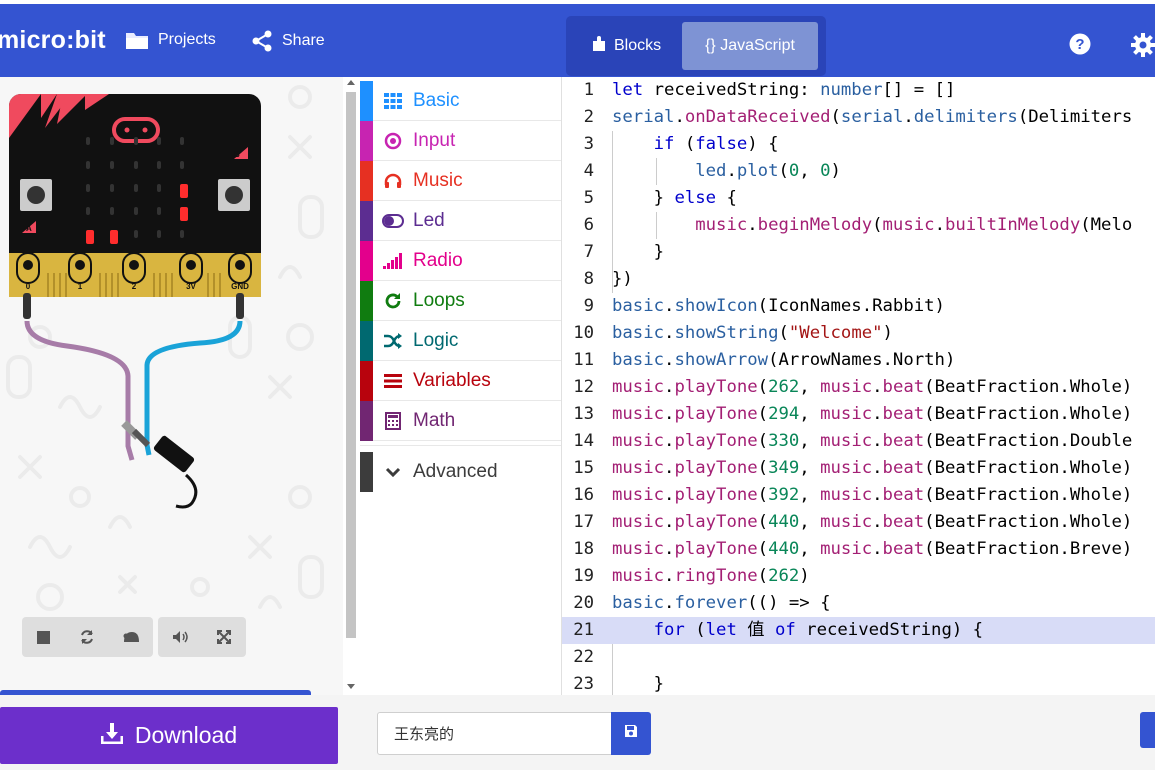  Describe the element at coordinates (434, 420) in the screenshot. I see `category-label: Math` at that location.